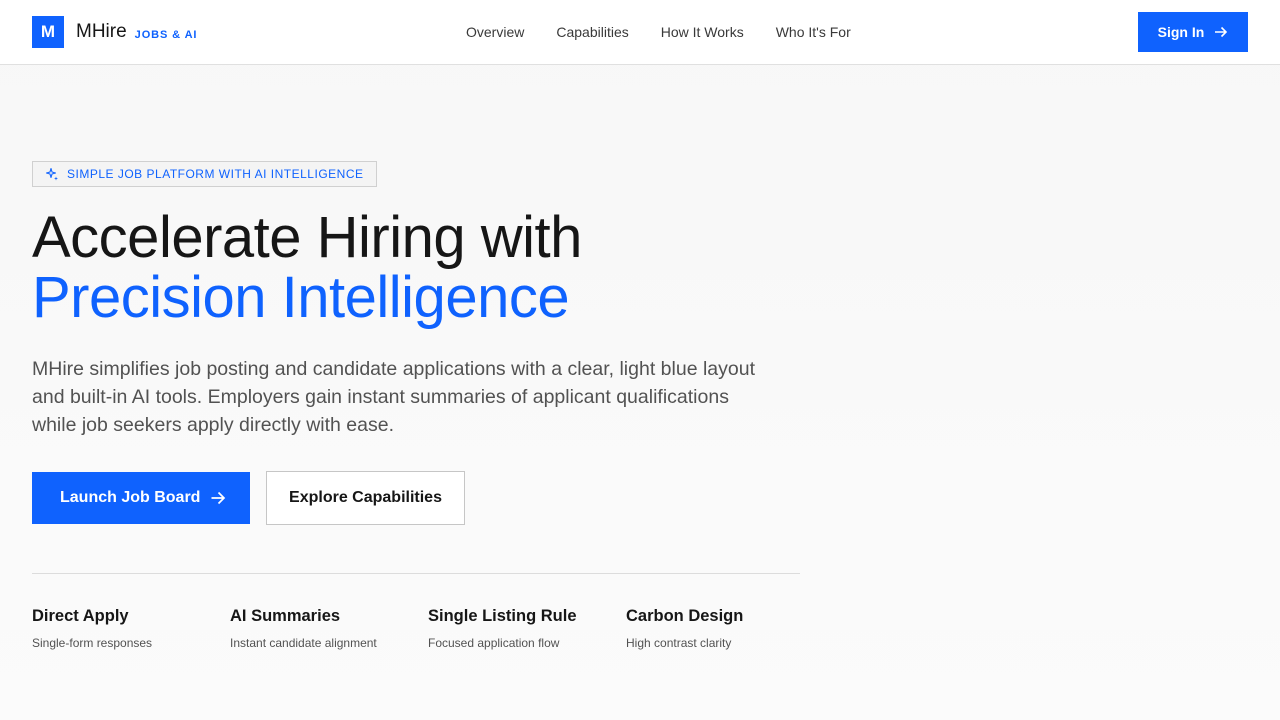 Image resolution: width=1280 pixels, height=720 pixels. I want to click on nav-link-overview: Overview, so click(495, 32).